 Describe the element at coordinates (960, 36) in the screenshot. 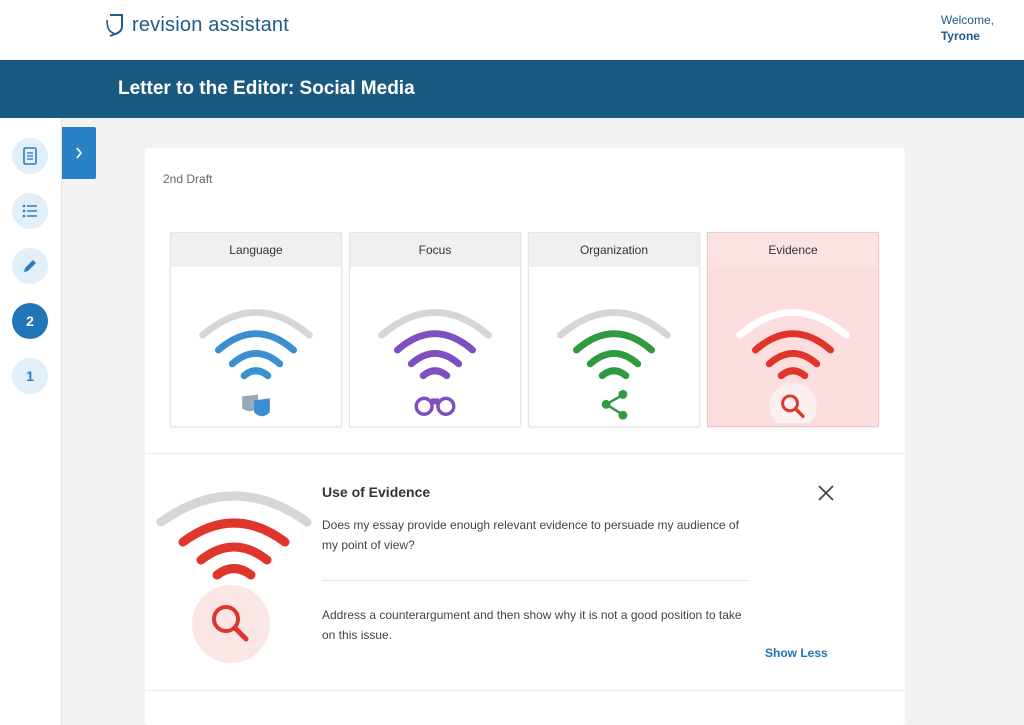

I see `user-name: Tyrone` at that location.